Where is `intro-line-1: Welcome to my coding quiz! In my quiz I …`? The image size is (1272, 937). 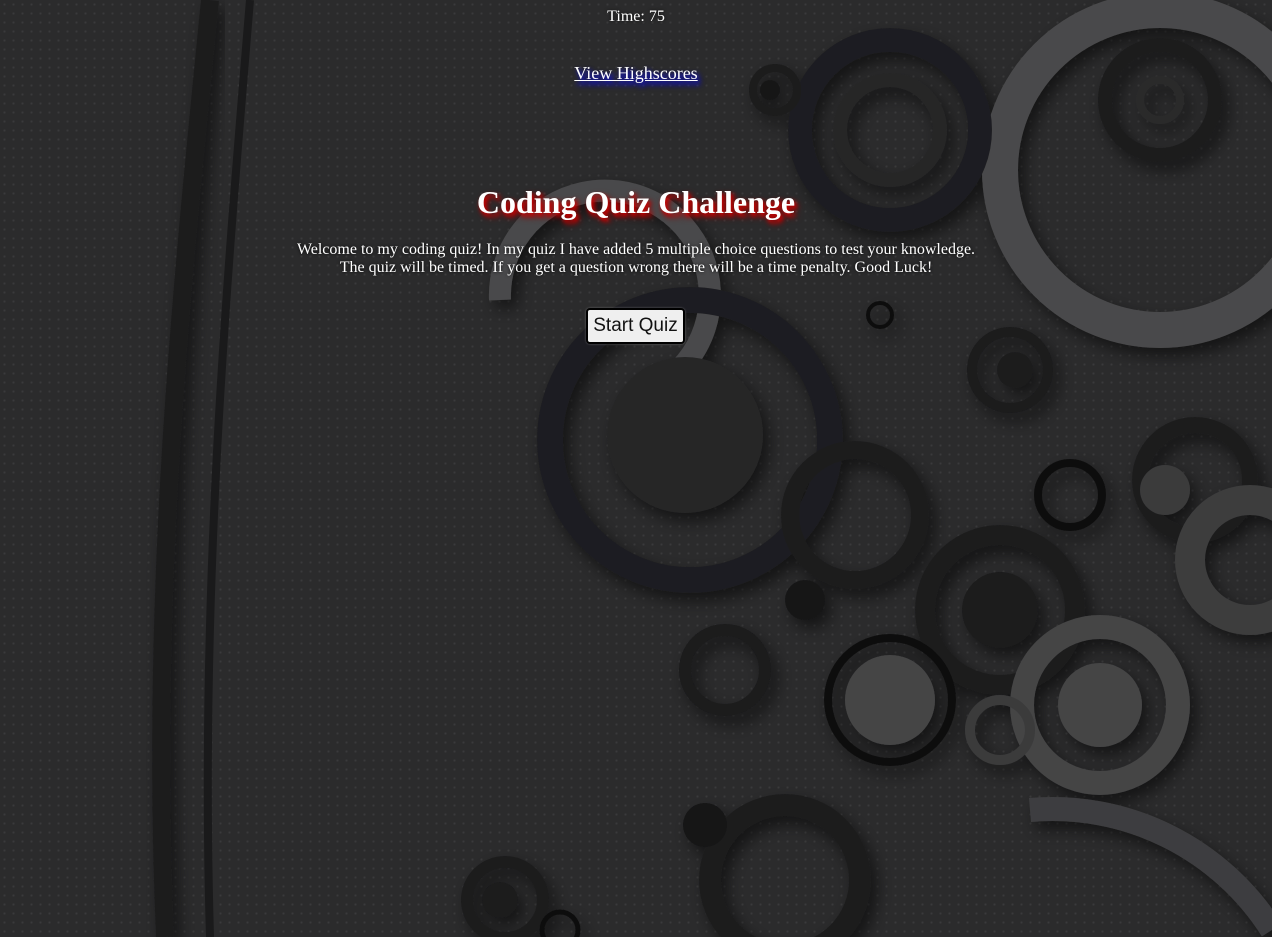 intro-line-1: Welcome to my coding quiz! In my quiz I … is located at coordinates (636, 249).